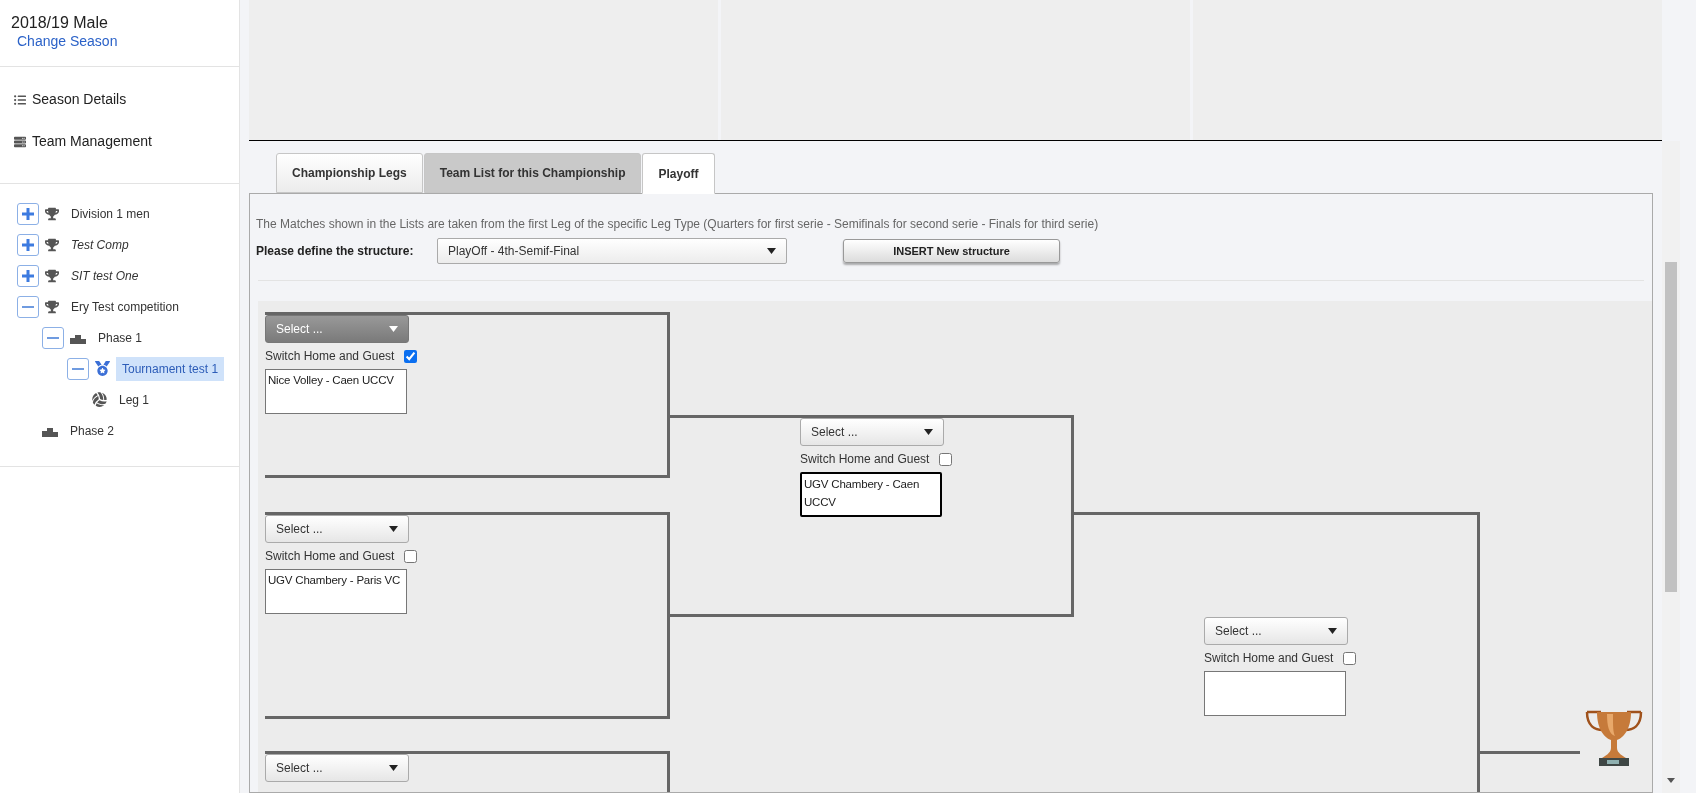 The height and width of the screenshot is (793, 1696). What do you see at coordinates (612, 251) in the screenshot?
I see `structure-select: PlayOff - 4th-Semif-Final` at bounding box center [612, 251].